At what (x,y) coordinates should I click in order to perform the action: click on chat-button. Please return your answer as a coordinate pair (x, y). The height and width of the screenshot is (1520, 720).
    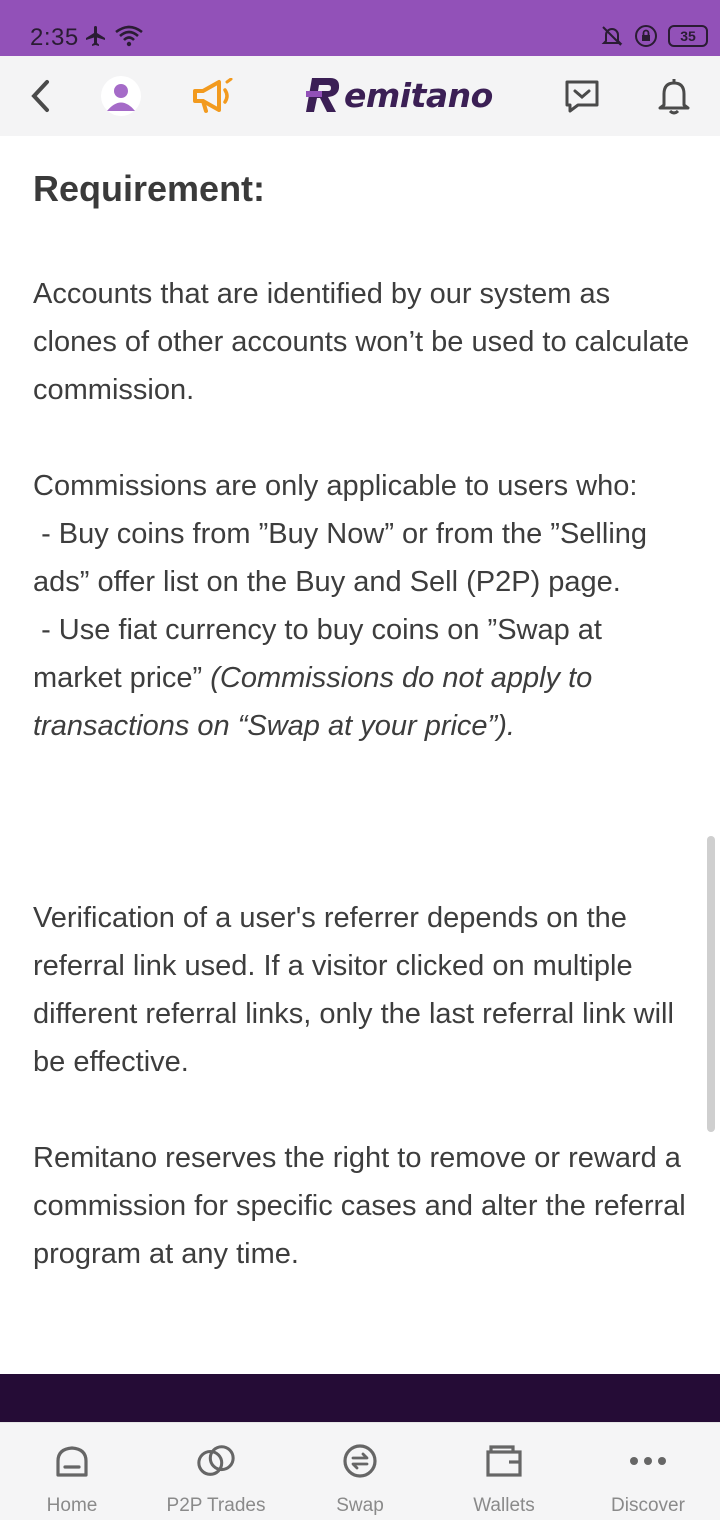
    Looking at the image, I should click on (582, 96).